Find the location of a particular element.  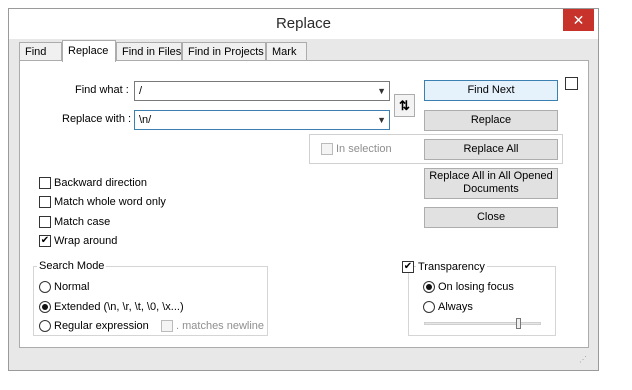

swap-icon: ⇅ is located at coordinates (404, 105).